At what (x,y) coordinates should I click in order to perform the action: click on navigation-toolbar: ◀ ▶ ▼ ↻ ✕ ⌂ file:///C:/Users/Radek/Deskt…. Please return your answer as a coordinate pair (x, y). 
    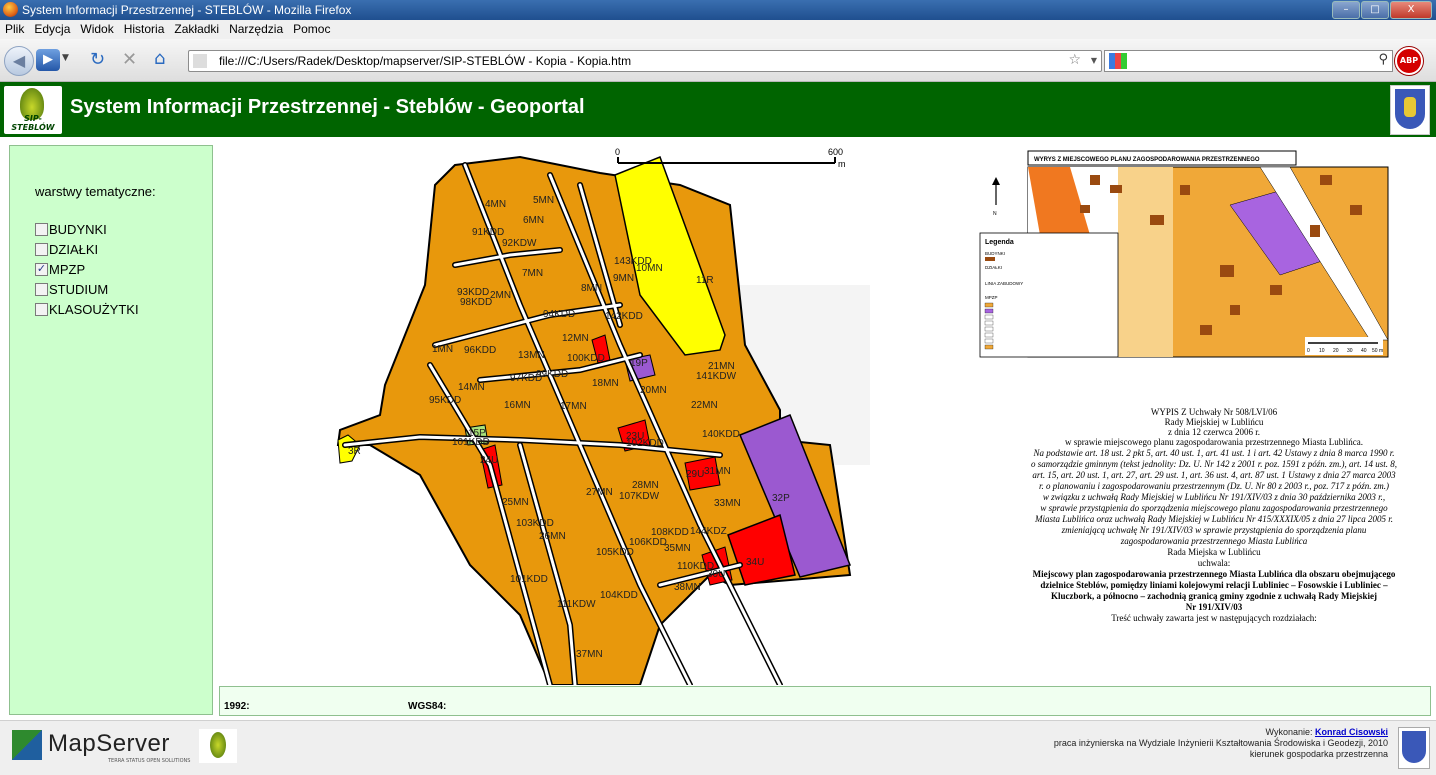
    Looking at the image, I should click on (718, 60).